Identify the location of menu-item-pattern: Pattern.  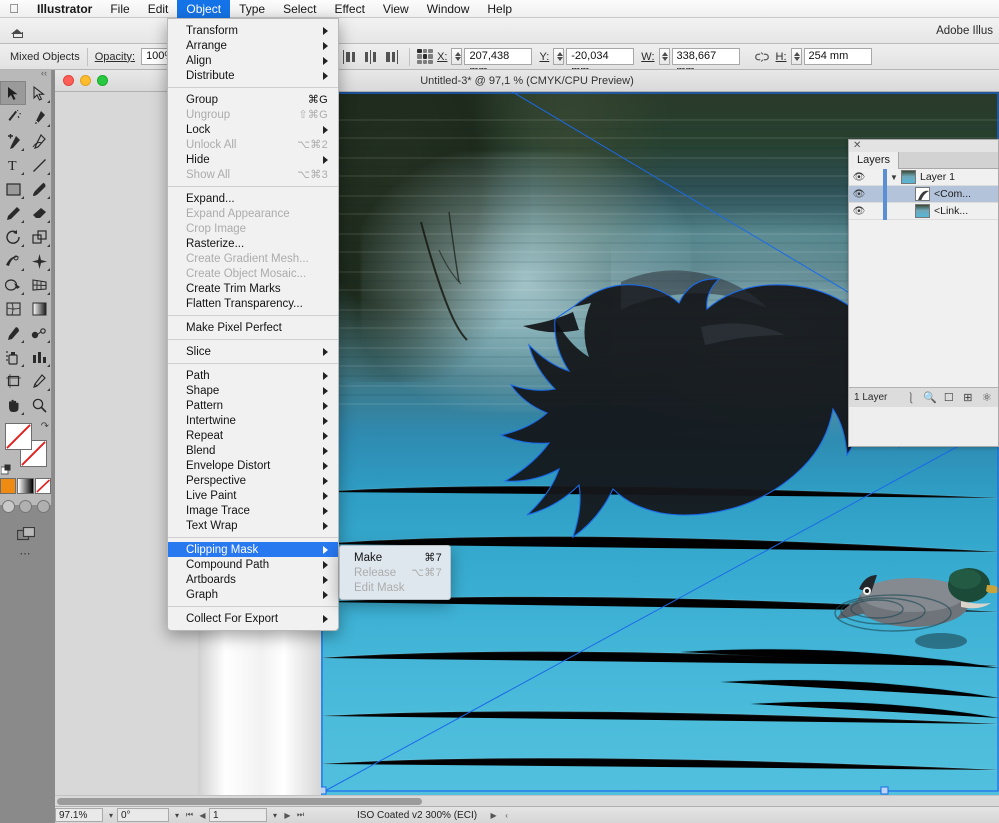
(253, 405).